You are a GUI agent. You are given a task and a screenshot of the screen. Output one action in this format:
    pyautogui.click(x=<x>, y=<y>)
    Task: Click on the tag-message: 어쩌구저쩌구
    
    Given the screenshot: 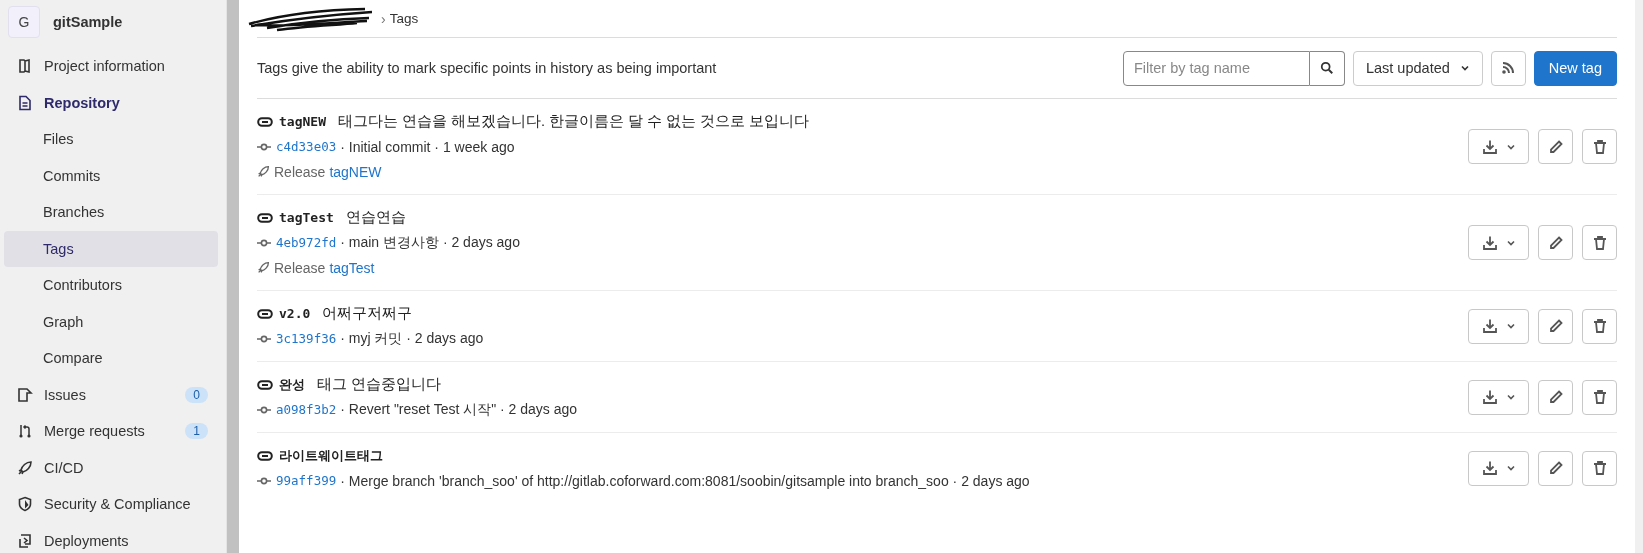 What is the action you would take?
    pyautogui.click(x=367, y=313)
    